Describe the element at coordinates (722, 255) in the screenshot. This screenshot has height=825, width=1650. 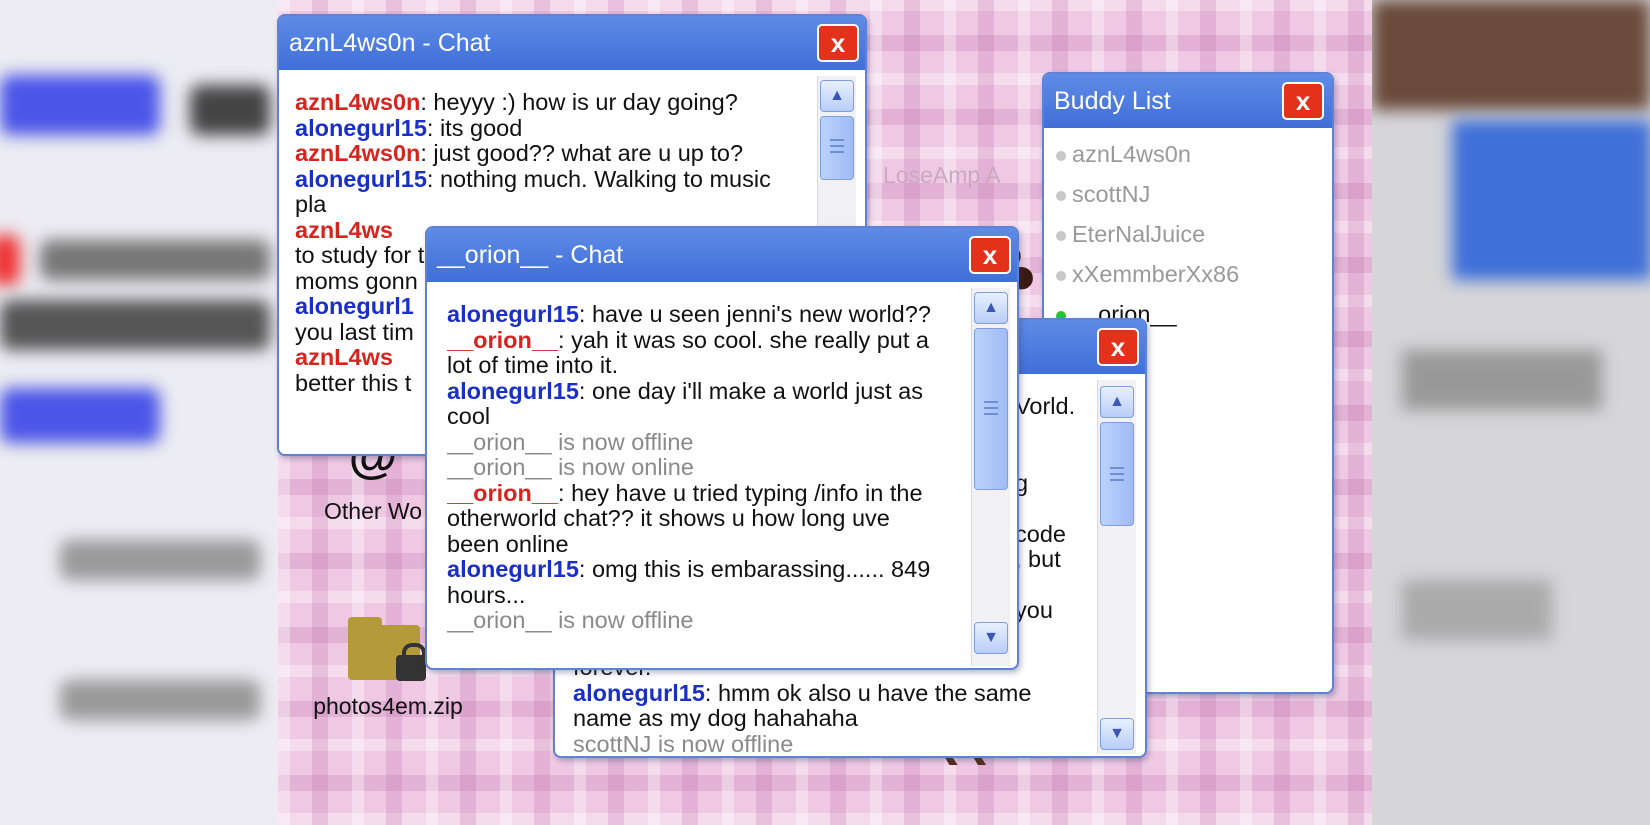
I see `chat-titlebar: __orion__ - Chat` at that location.